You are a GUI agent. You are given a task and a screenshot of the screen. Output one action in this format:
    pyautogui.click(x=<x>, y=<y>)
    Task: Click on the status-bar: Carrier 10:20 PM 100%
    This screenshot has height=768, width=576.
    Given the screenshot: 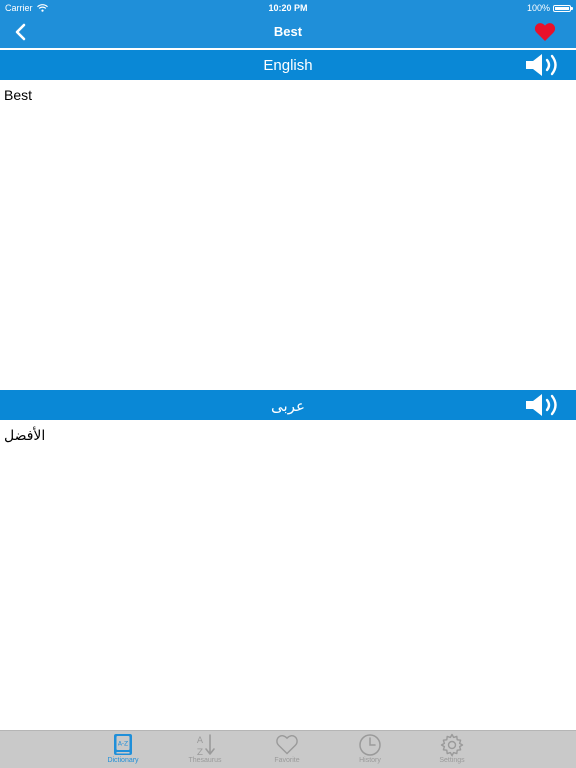 What is the action you would take?
    pyautogui.click(x=288, y=8)
    